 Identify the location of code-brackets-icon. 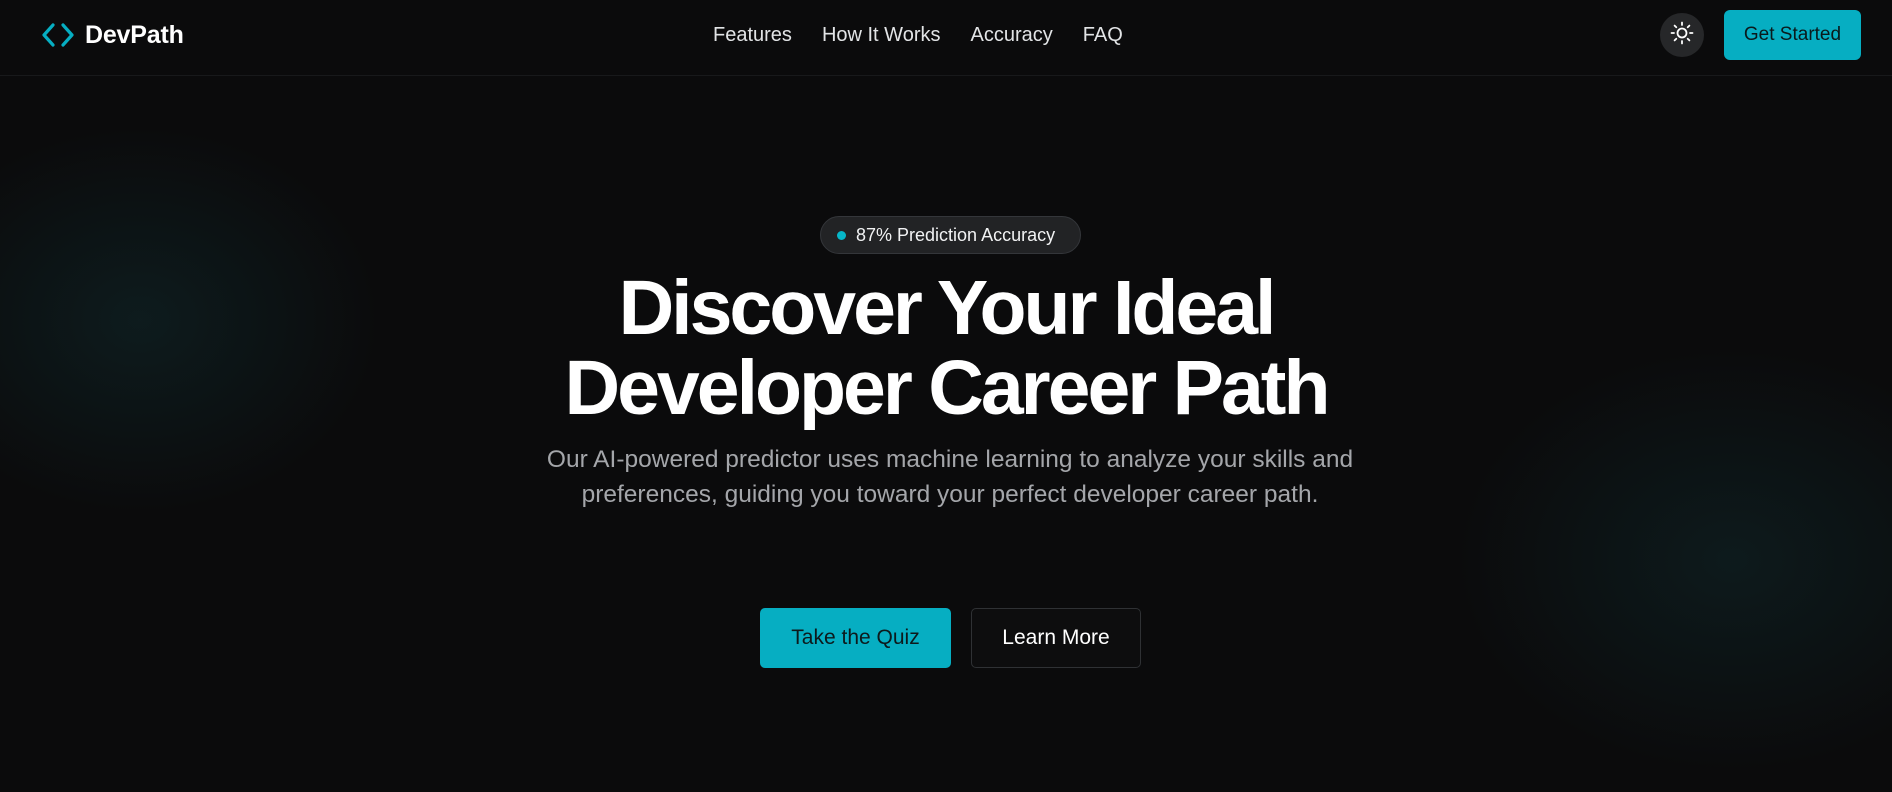
(58, 35).